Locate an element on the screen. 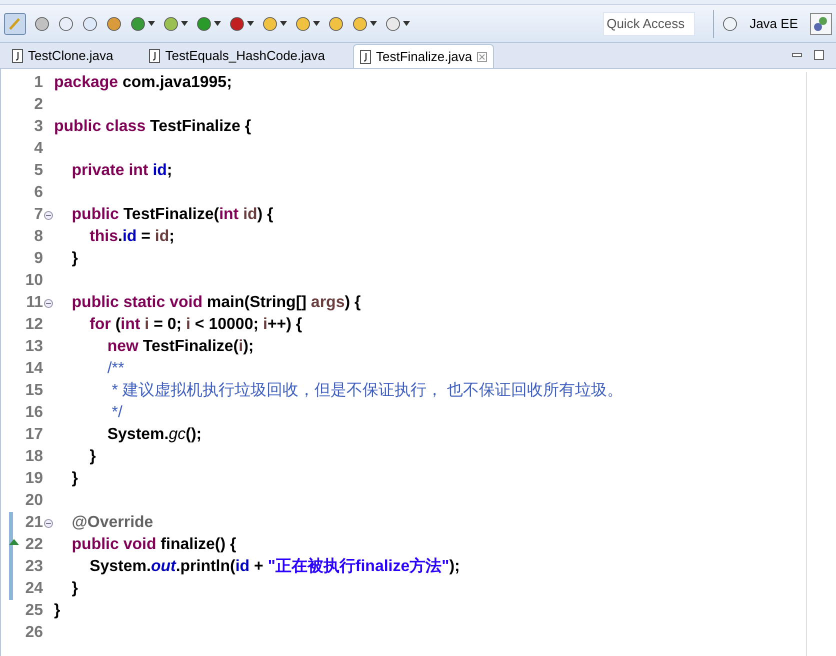 Image resolution: width=836 pixels, height=656 pixels. code-line: public void finalize() { is located at coordinates (153, 545).